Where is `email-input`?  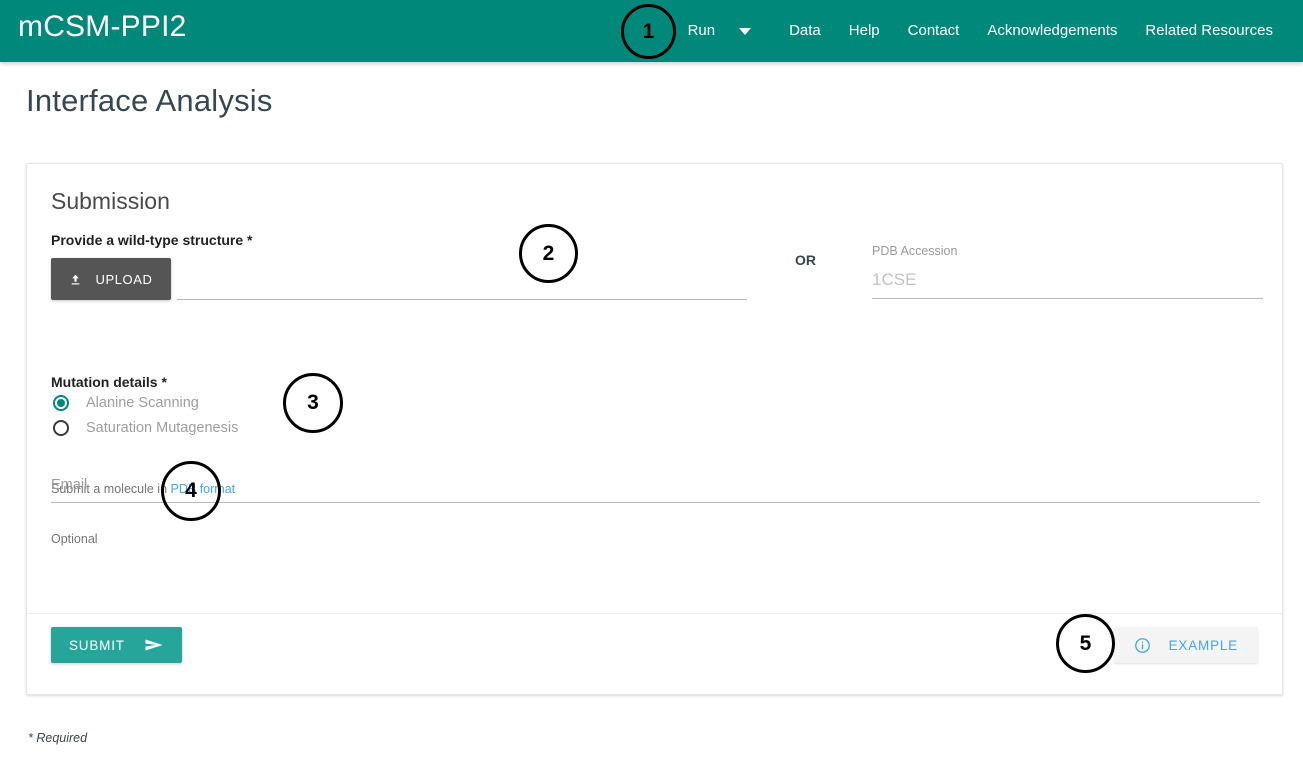 email-input is located at coordinates (655, 490).